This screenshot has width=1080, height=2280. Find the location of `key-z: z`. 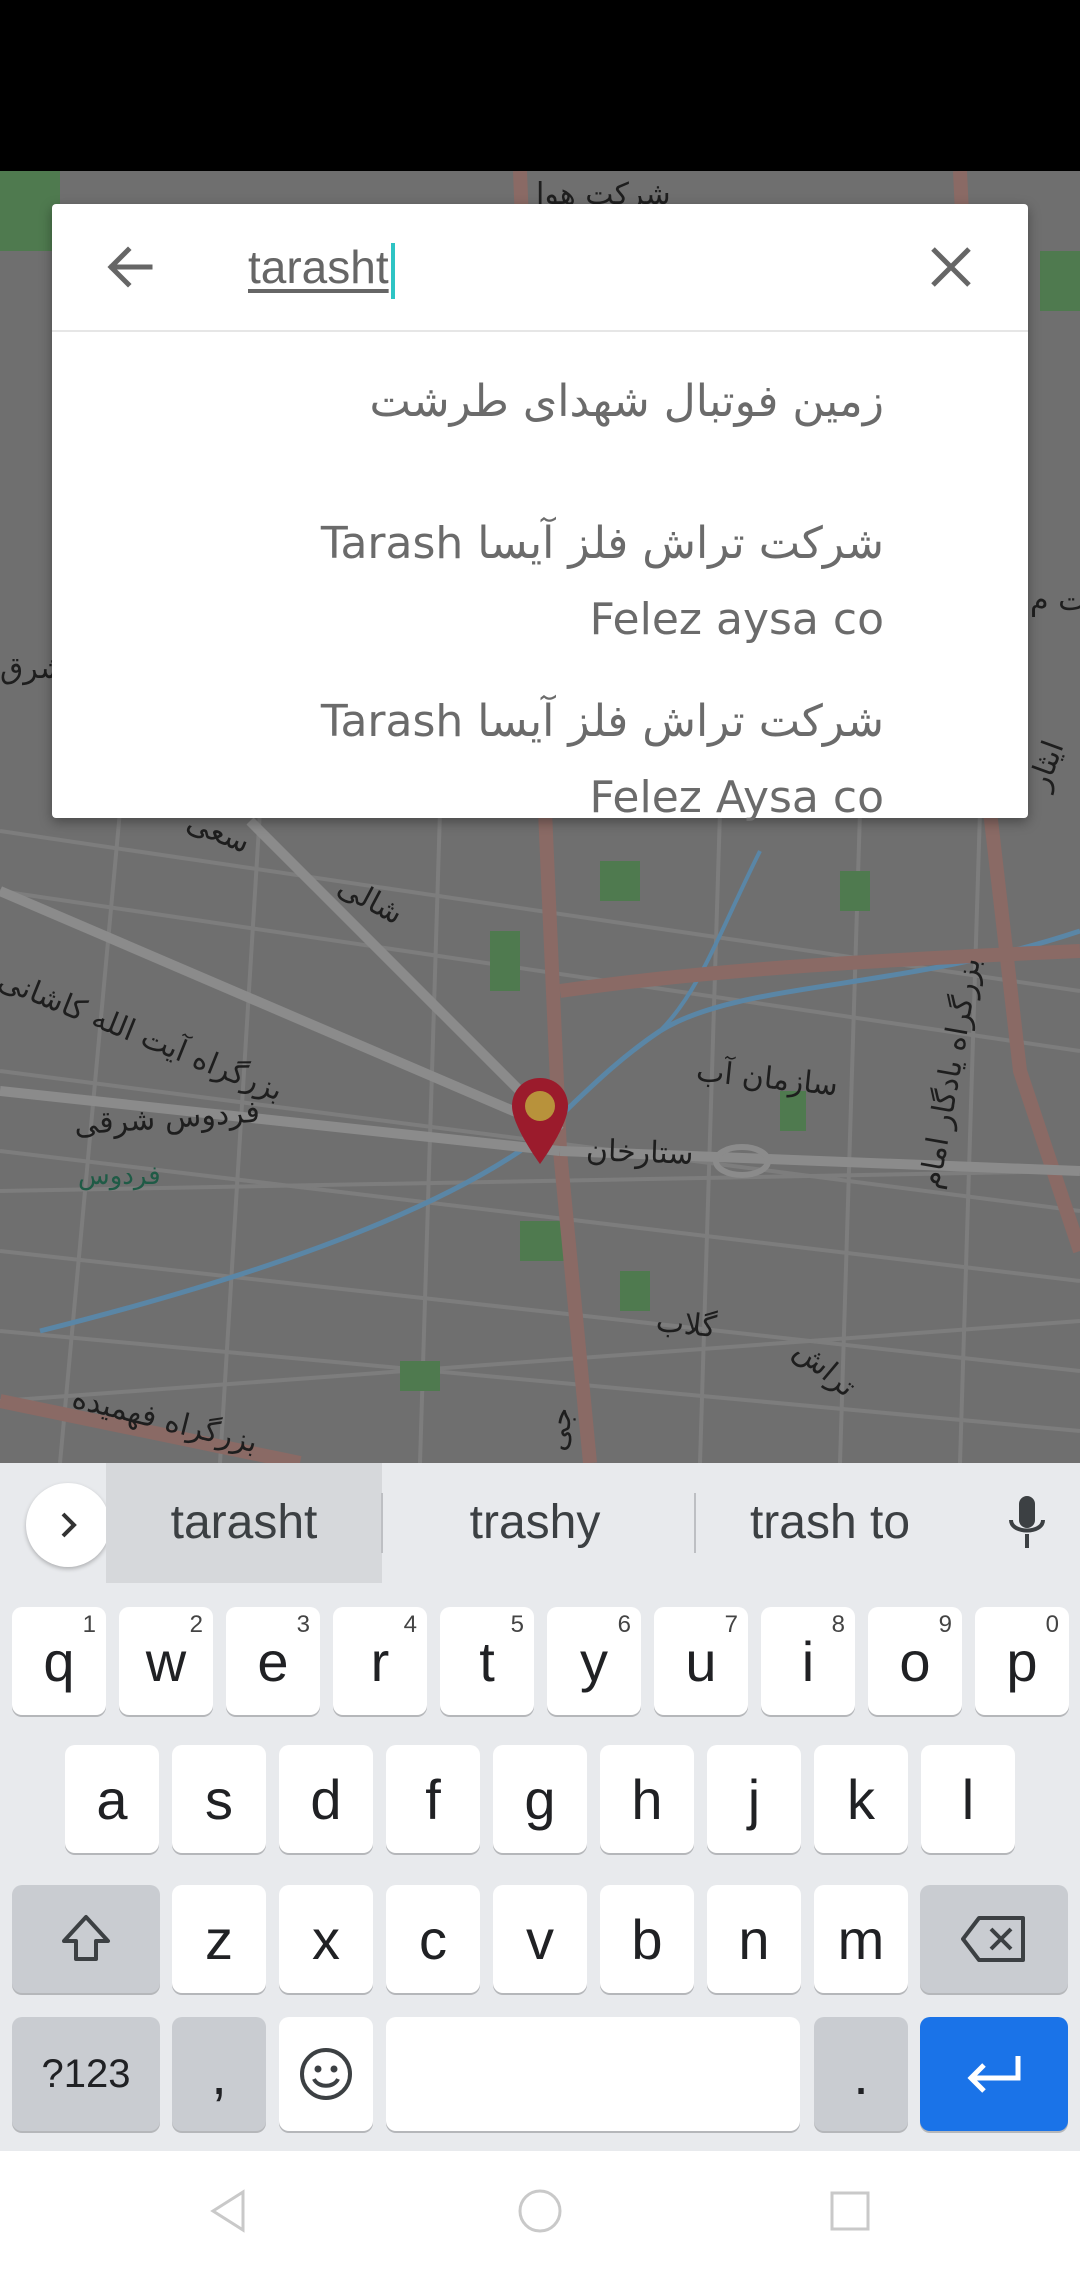

key-z: z is located at coordinates (219, 1939).